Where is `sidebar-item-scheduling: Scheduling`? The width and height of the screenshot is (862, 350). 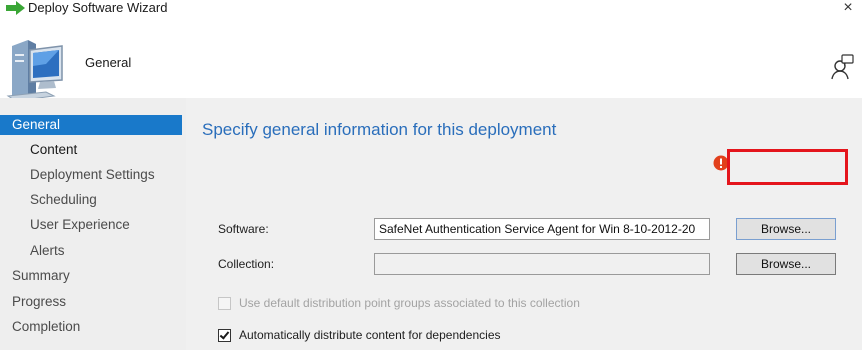
sidebar-item-scheduling: Scheduling is located at coordinates (91, 200).